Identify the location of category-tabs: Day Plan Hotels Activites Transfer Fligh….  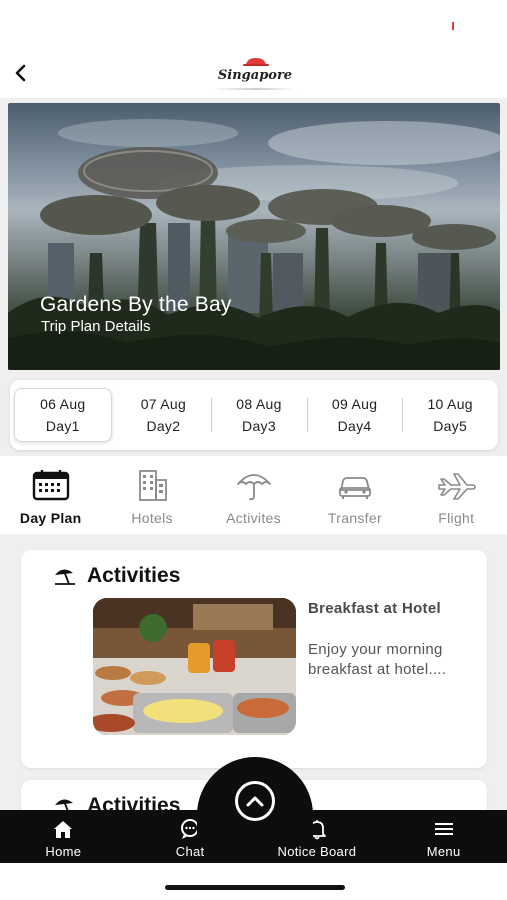
(253, 495).